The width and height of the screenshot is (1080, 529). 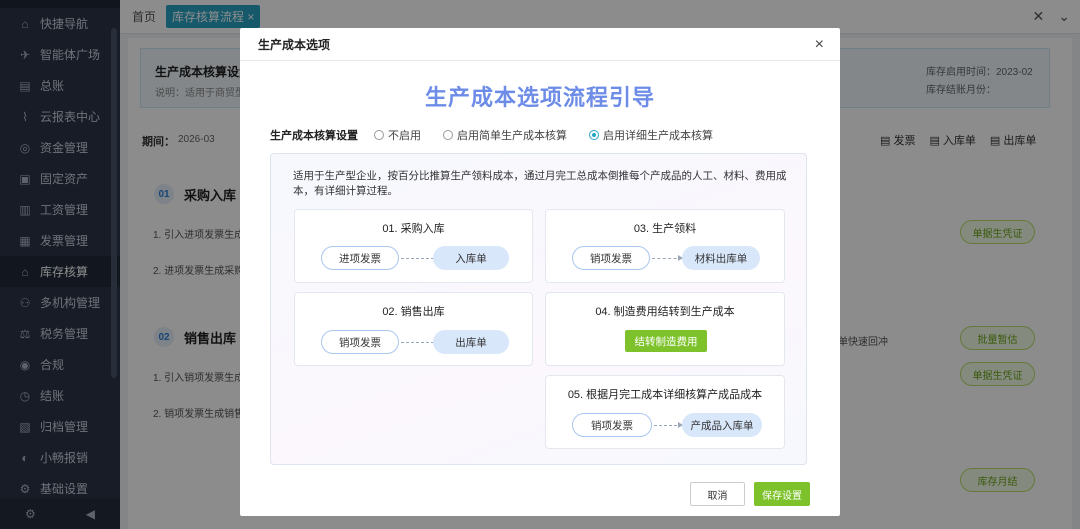 I want to click on card-title: 04. 制造费用结转到生产成本, so click(x=665, y=312).